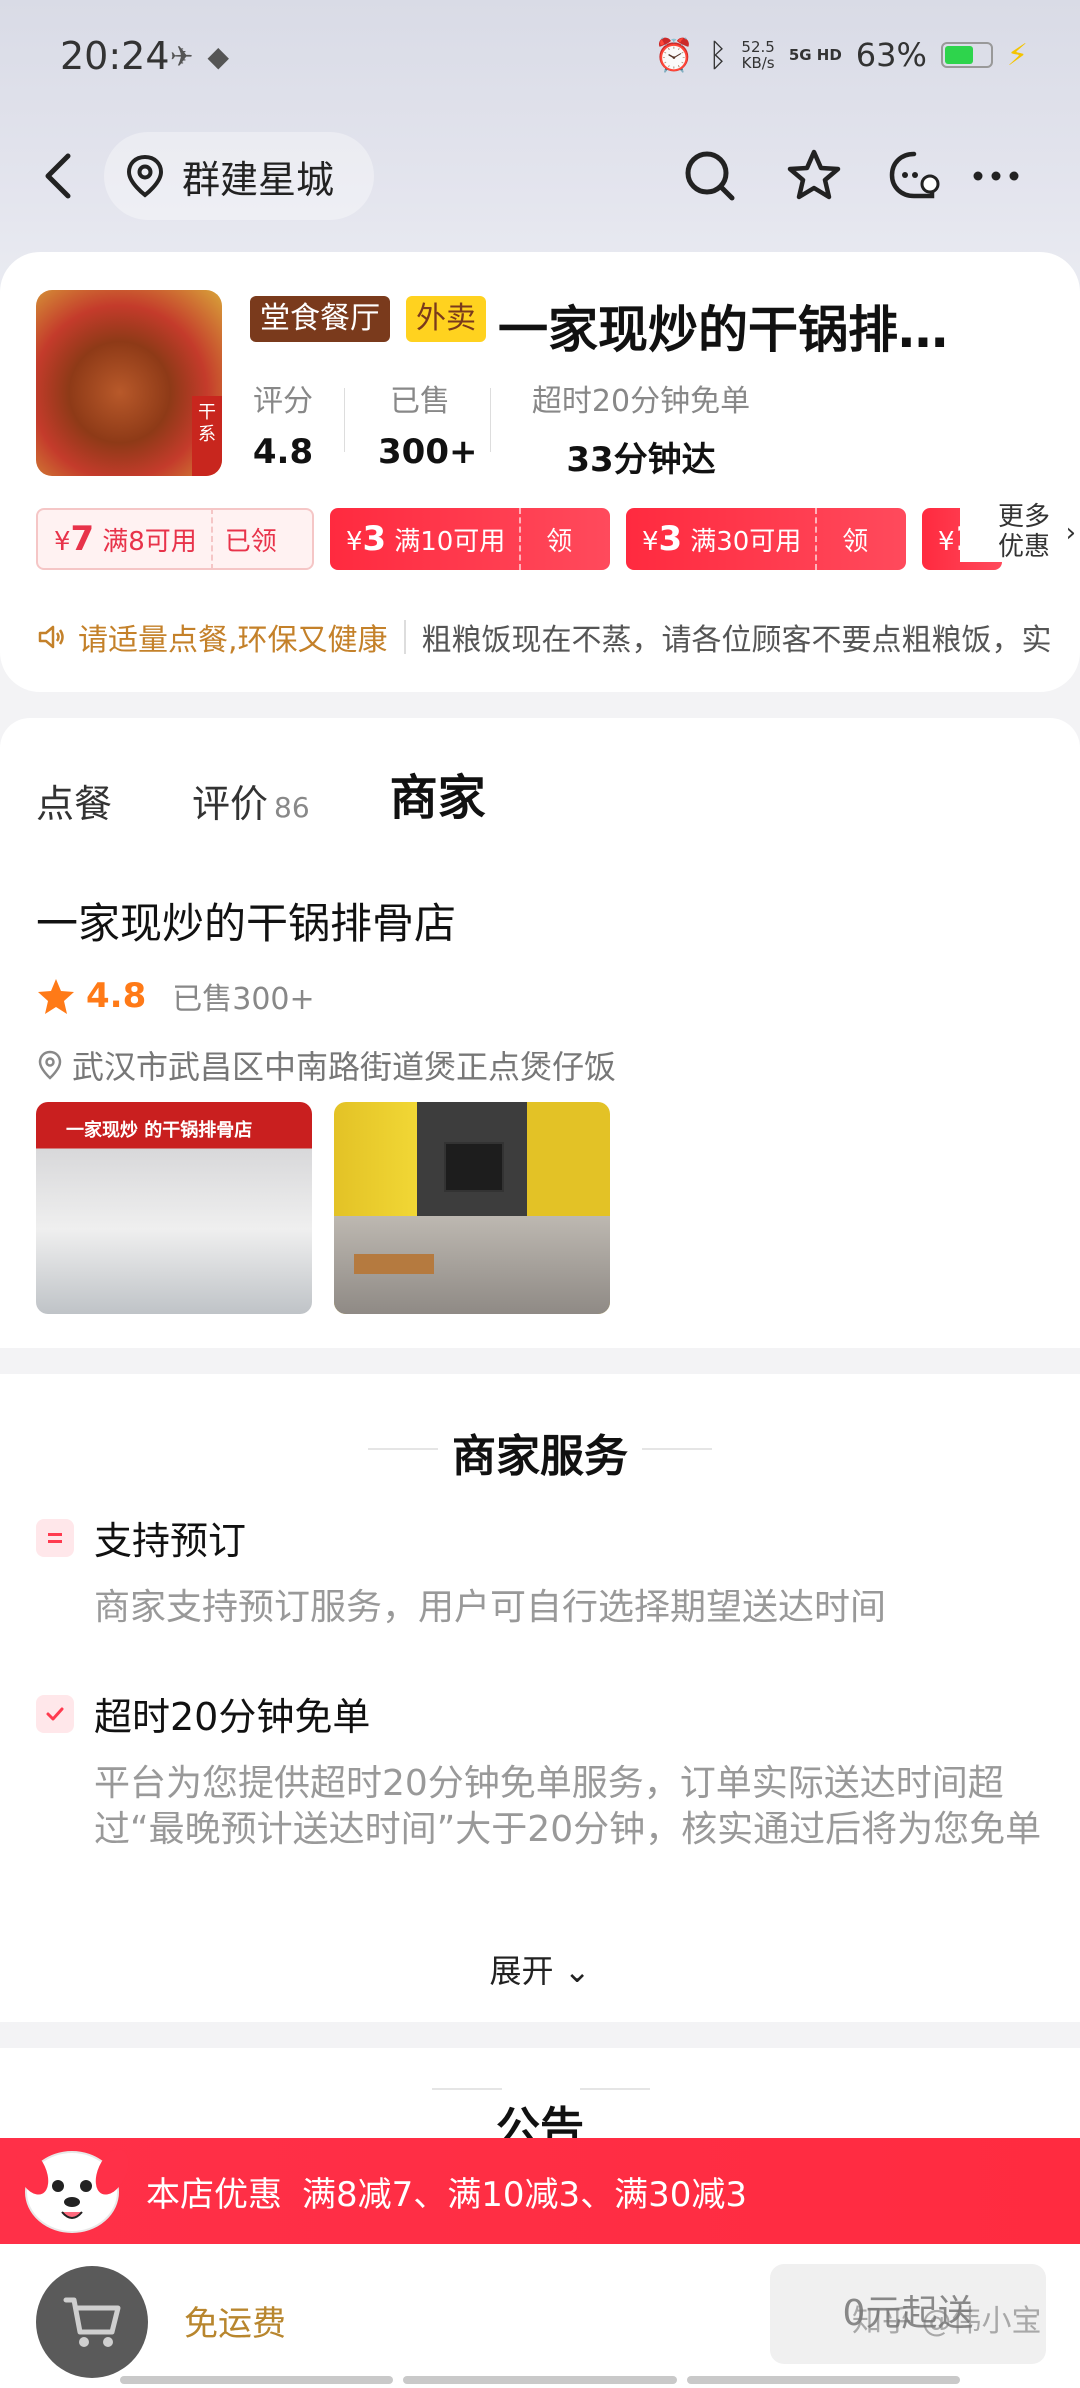 This screenshot has width=1080, height=2388. Describe the element at coordinates (174, 1208) in the screenshot. I see `store-photo-front: 一家现炒 的干锅排骨店` at that location.